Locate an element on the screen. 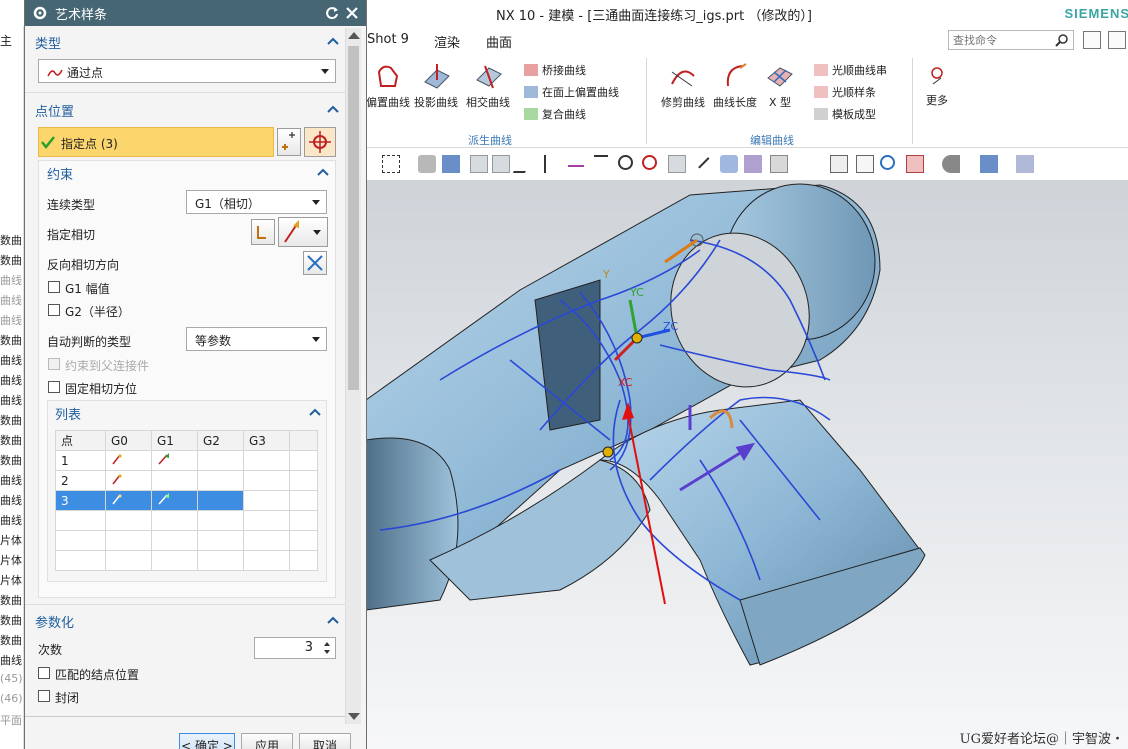  nav-item: (46) is located at coordinates (12, 698).